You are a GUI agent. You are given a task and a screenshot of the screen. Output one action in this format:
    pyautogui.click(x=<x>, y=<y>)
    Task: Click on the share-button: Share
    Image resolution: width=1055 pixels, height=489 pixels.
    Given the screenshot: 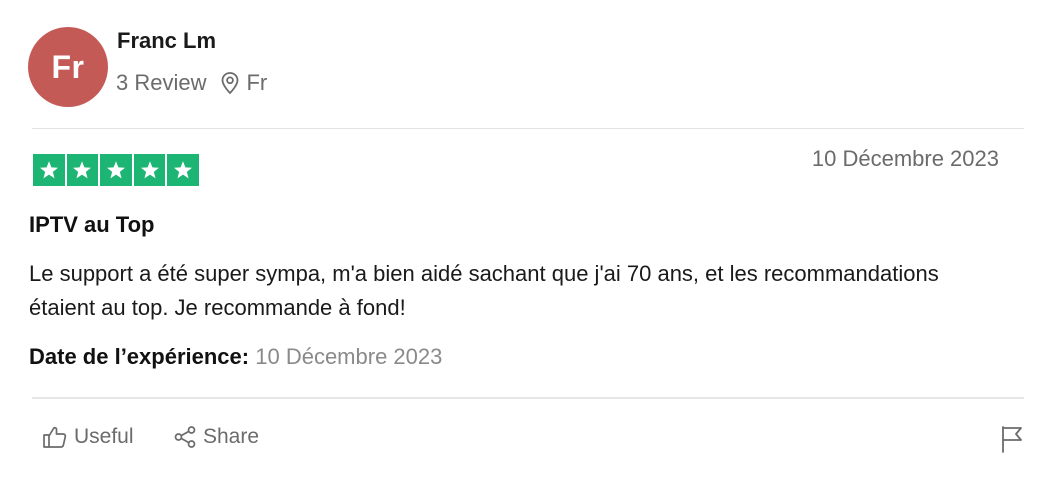 What is the action you would take?
    pyautogui.click(x=216, y=437)
    